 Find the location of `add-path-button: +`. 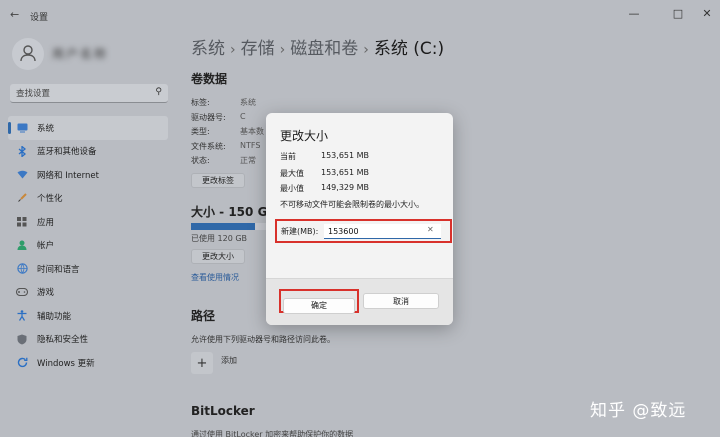

add-path-button: + is located at coordinates (202, 363).